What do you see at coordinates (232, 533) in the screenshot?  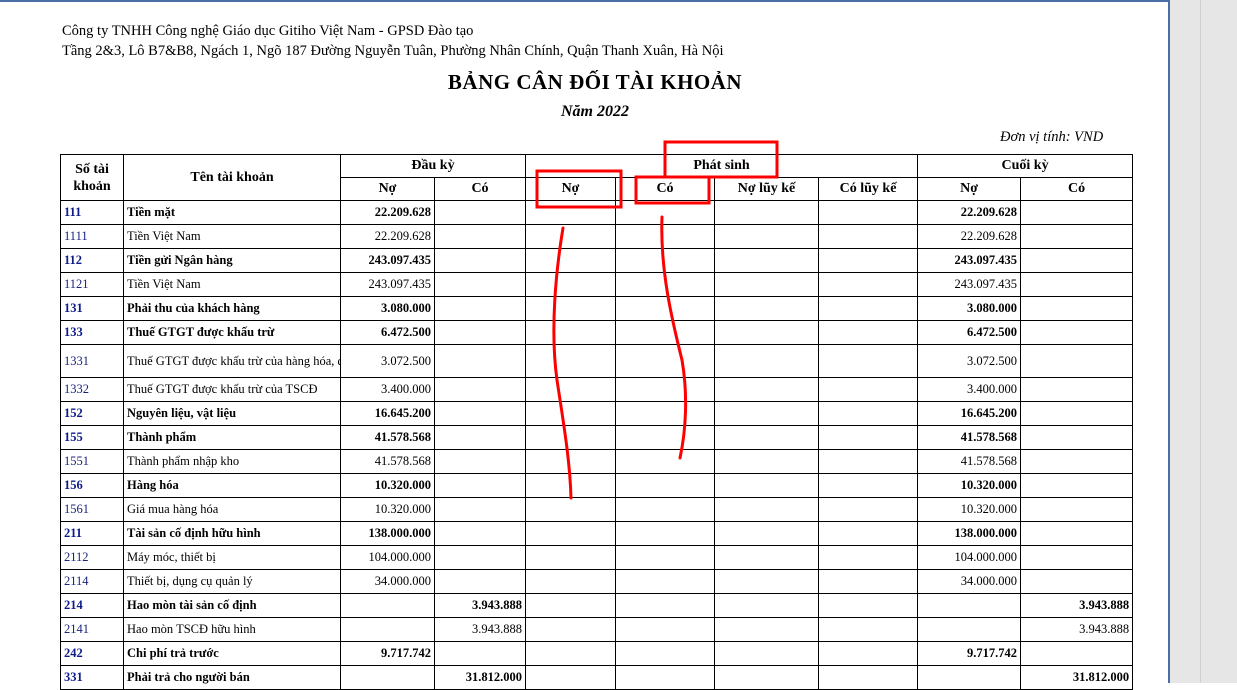 I see `account-name-cell: Tài sản cố định hữu hình` at bounding box center [232, 533].